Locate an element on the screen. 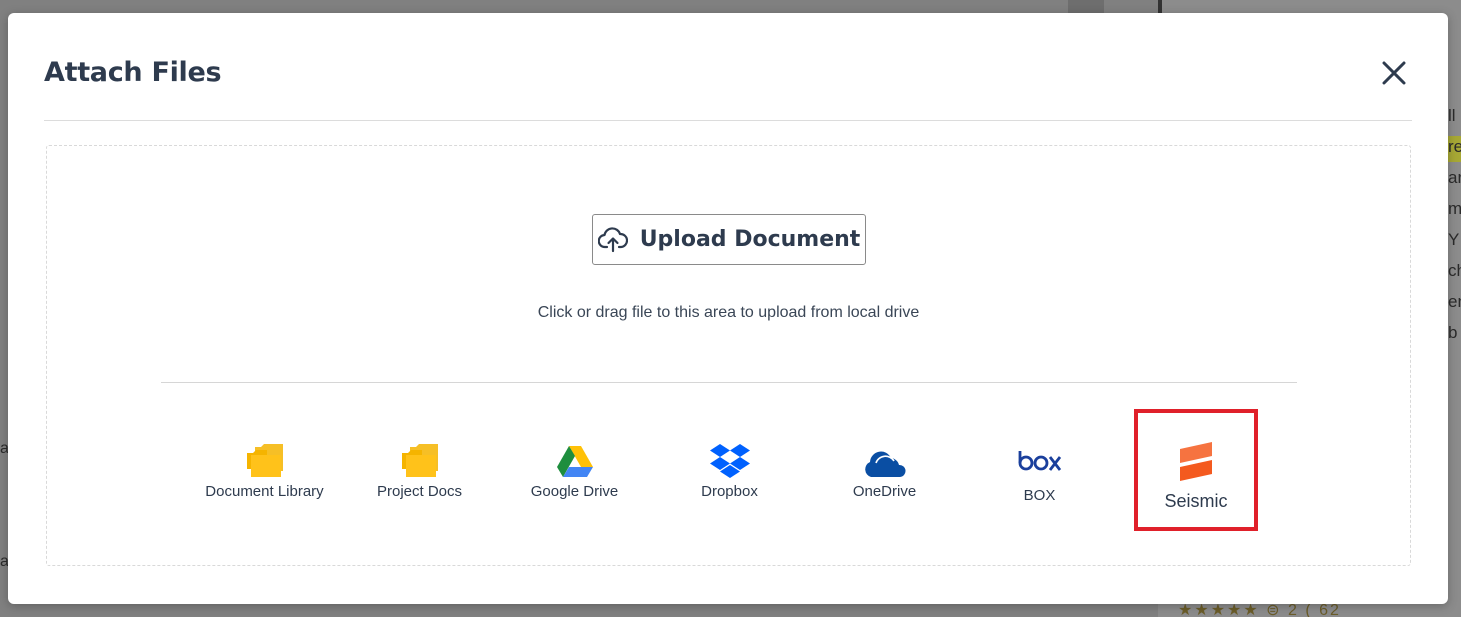 Image resolution: width=1461 pixels, height=617 pixels. dropbox-icon is located at coordinates (729, 461).